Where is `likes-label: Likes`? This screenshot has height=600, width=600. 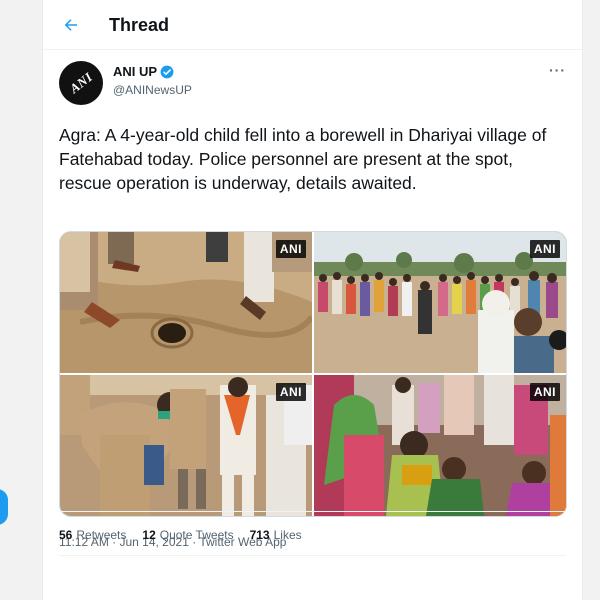
likes-label: Likes is located at coordinates (287, 535).